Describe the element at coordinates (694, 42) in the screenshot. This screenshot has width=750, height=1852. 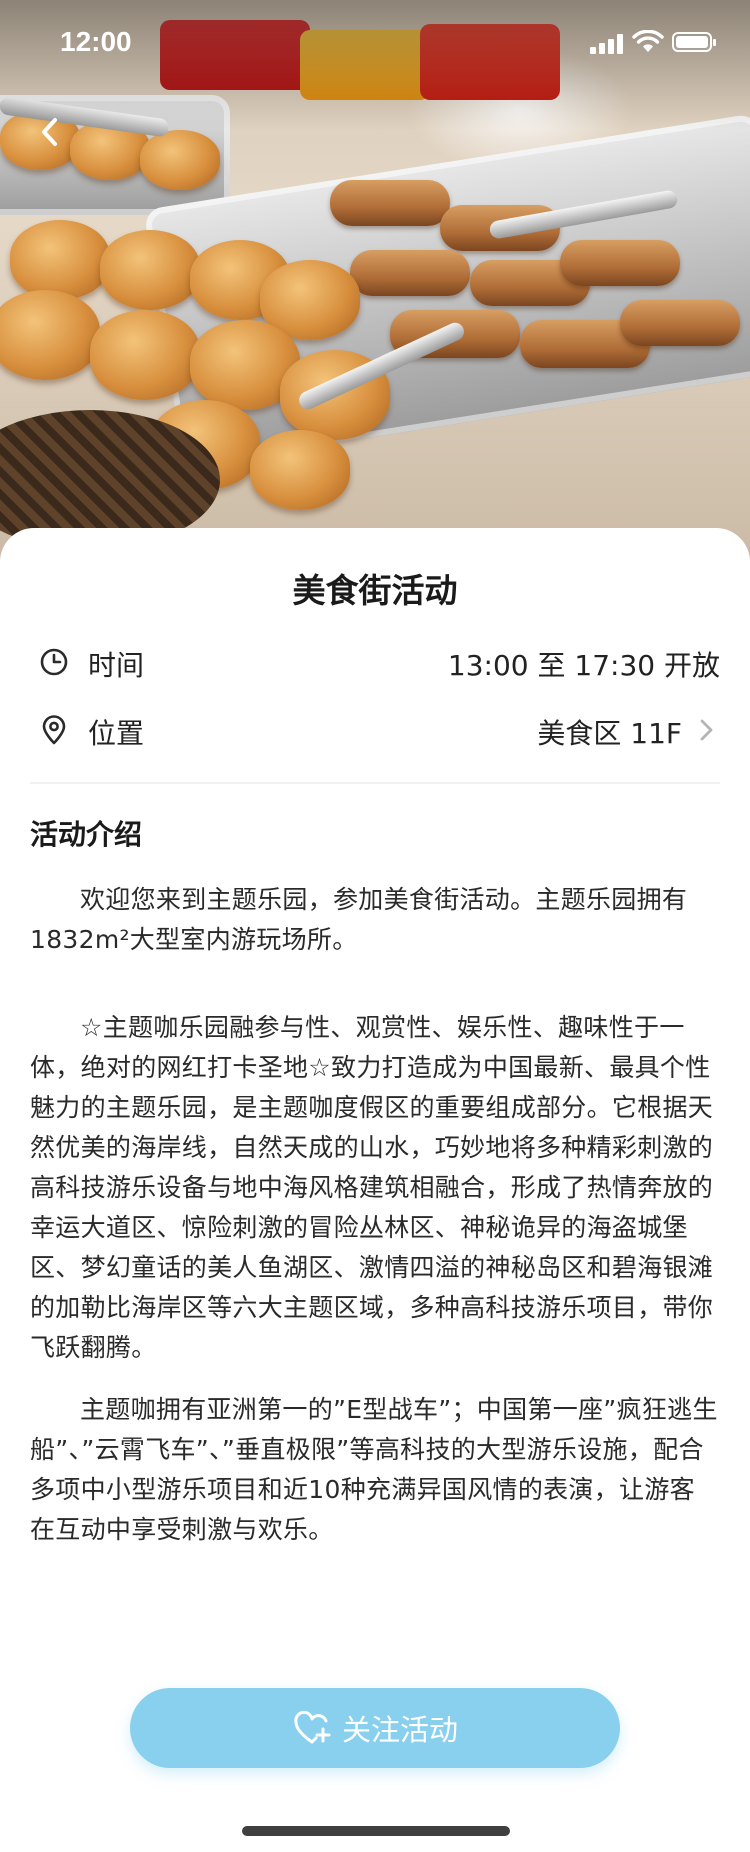
I see `battery-icon` at that location.